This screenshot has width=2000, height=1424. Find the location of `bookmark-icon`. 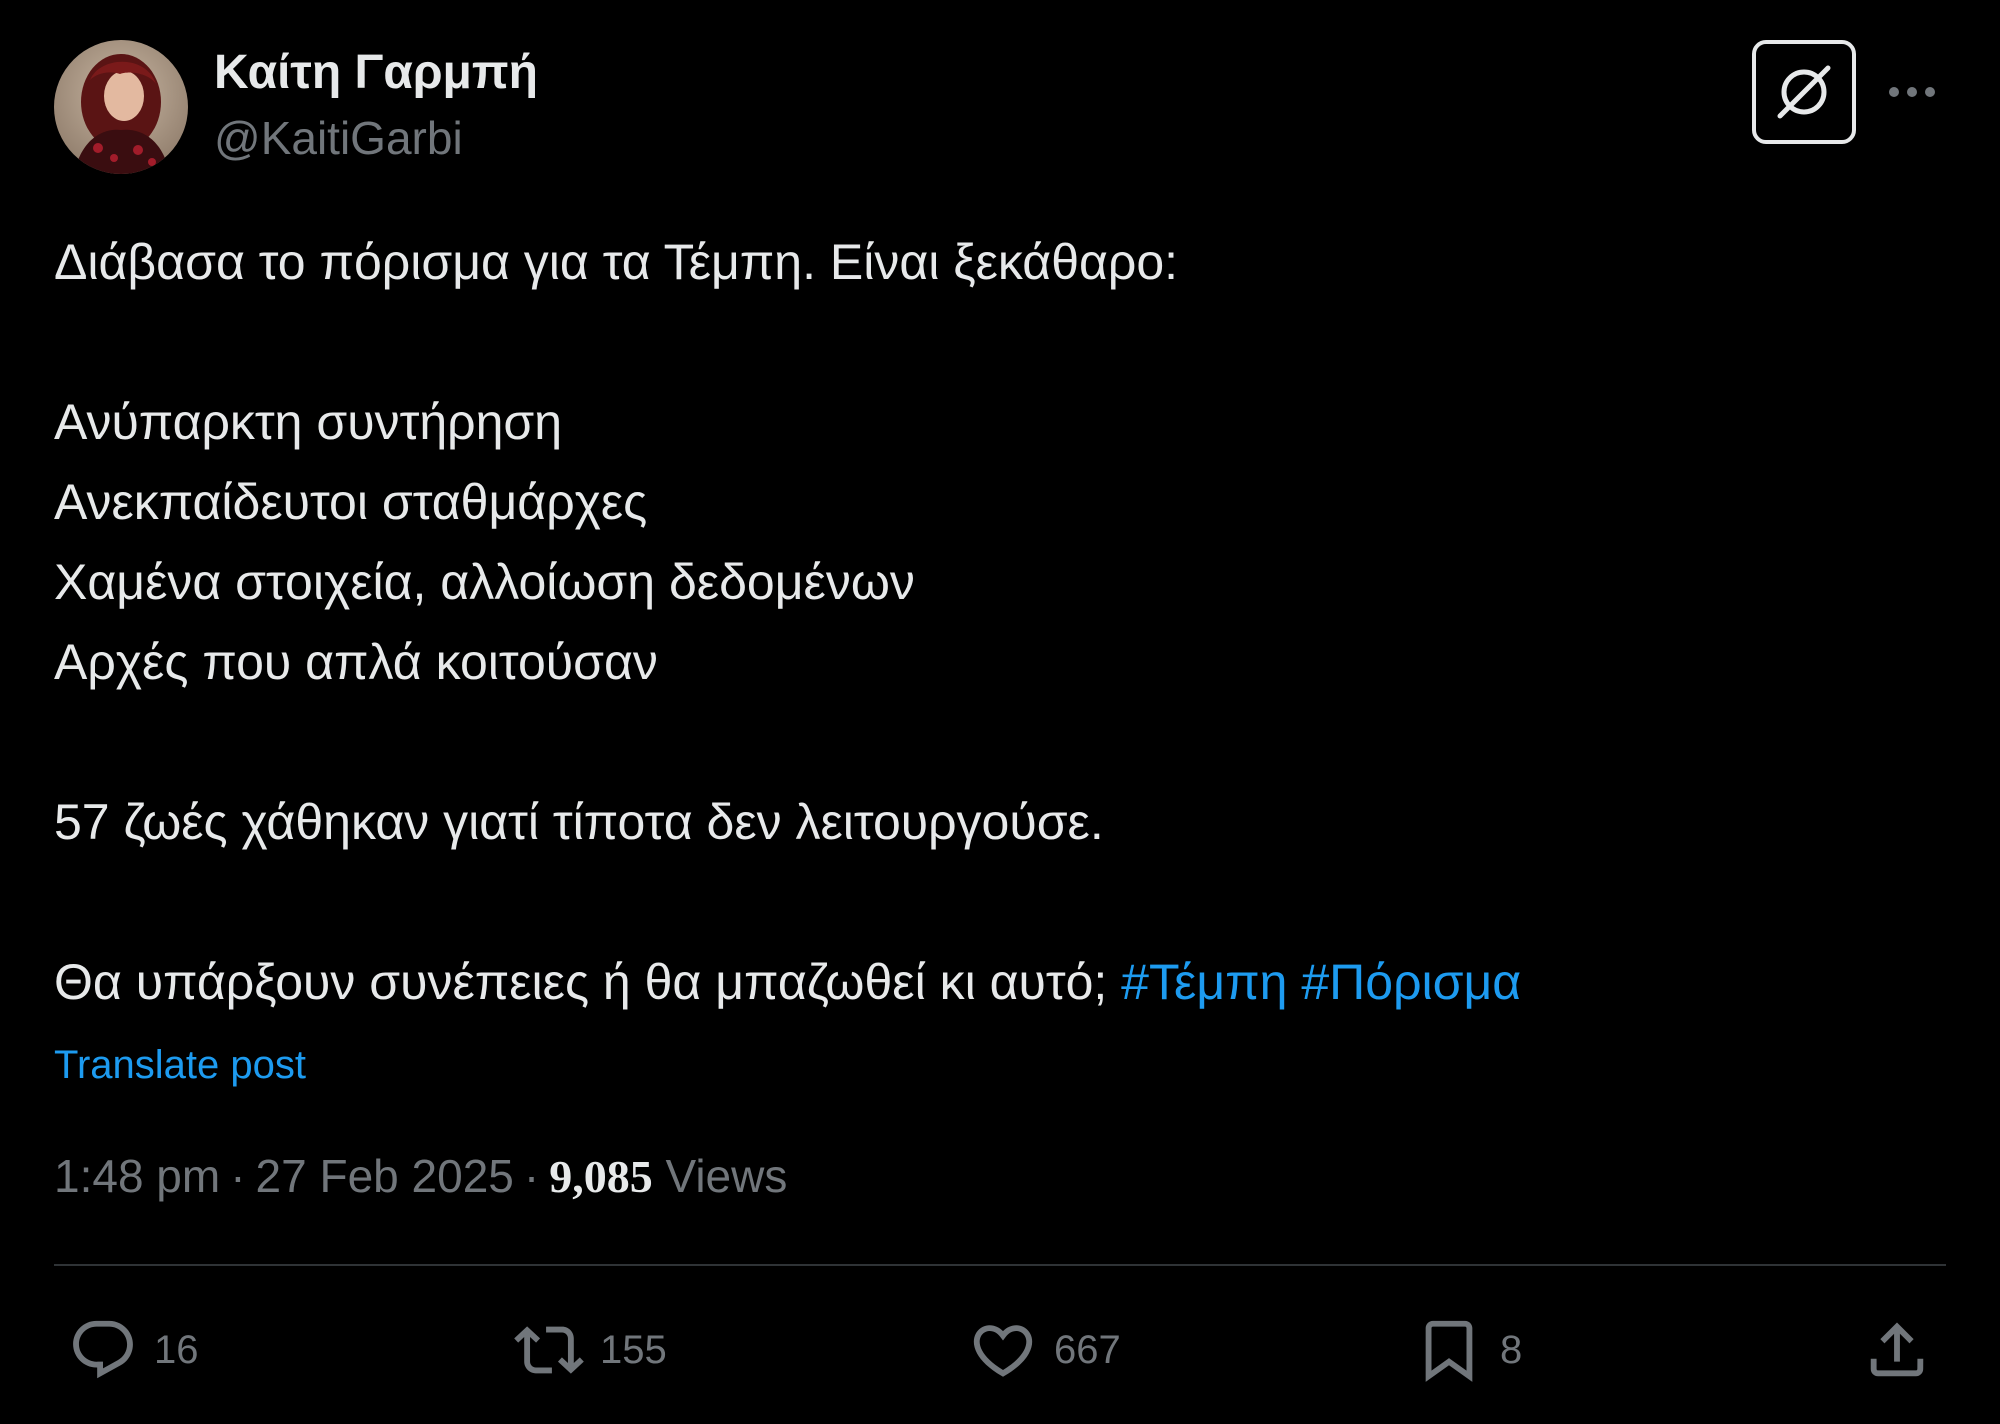

bookmark-icon is located at coordinates (1449, 1351).